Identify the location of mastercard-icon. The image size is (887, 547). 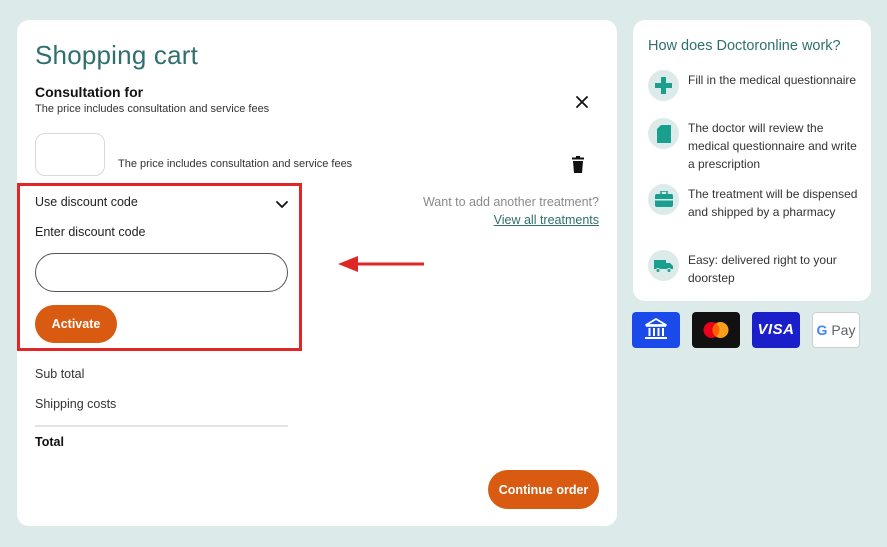
(716, 330).